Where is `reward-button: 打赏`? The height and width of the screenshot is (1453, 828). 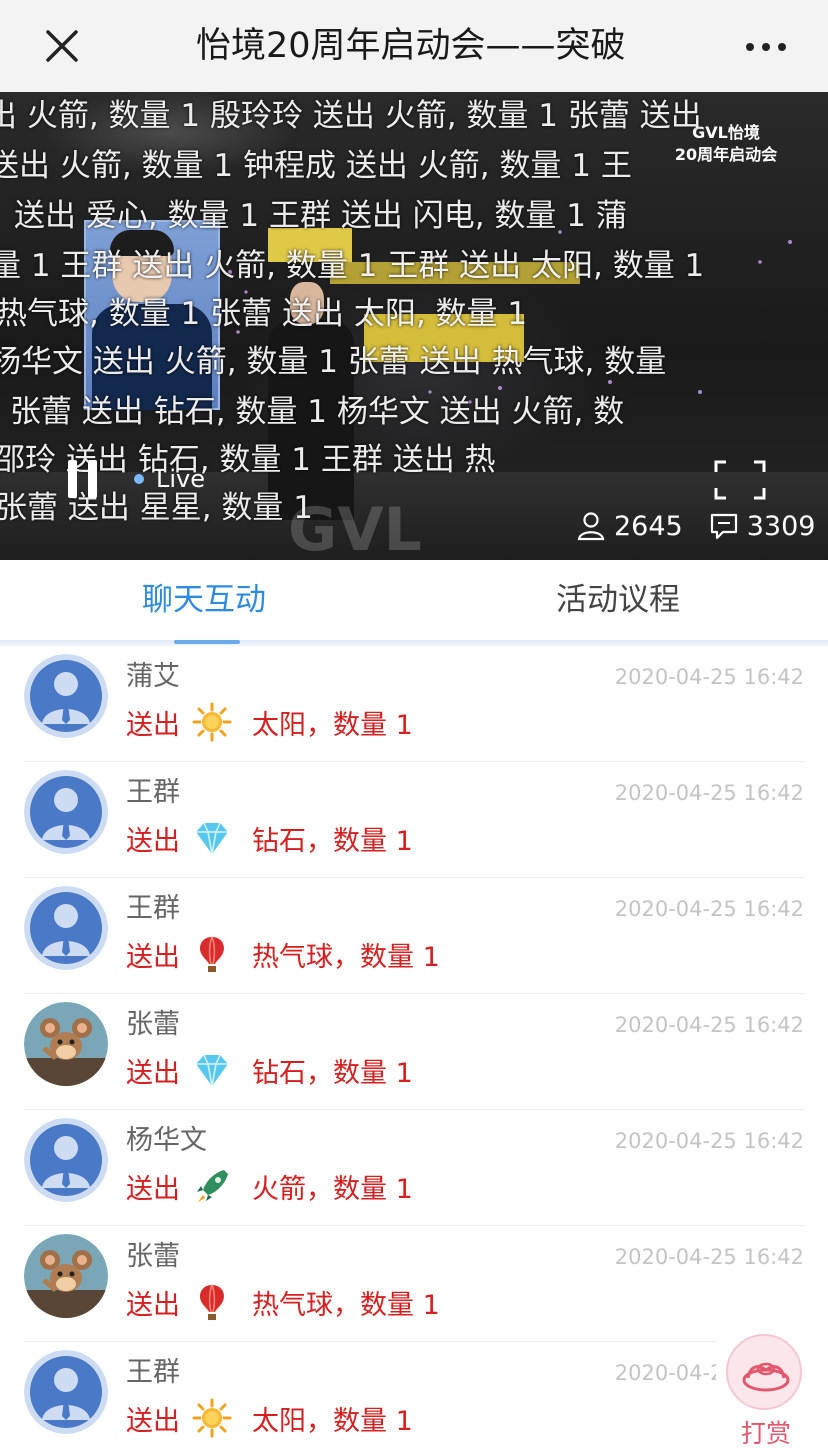 reward-button: 打赏 is located at coordinates (766, 1383).